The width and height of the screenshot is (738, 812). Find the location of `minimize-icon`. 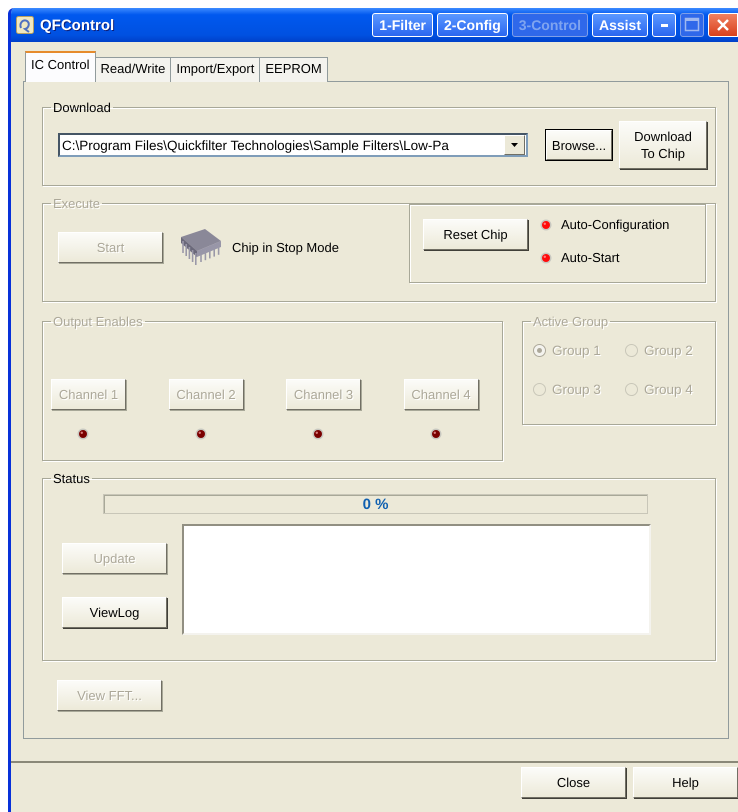

minimize-icon is located at coordinates (664, 25).